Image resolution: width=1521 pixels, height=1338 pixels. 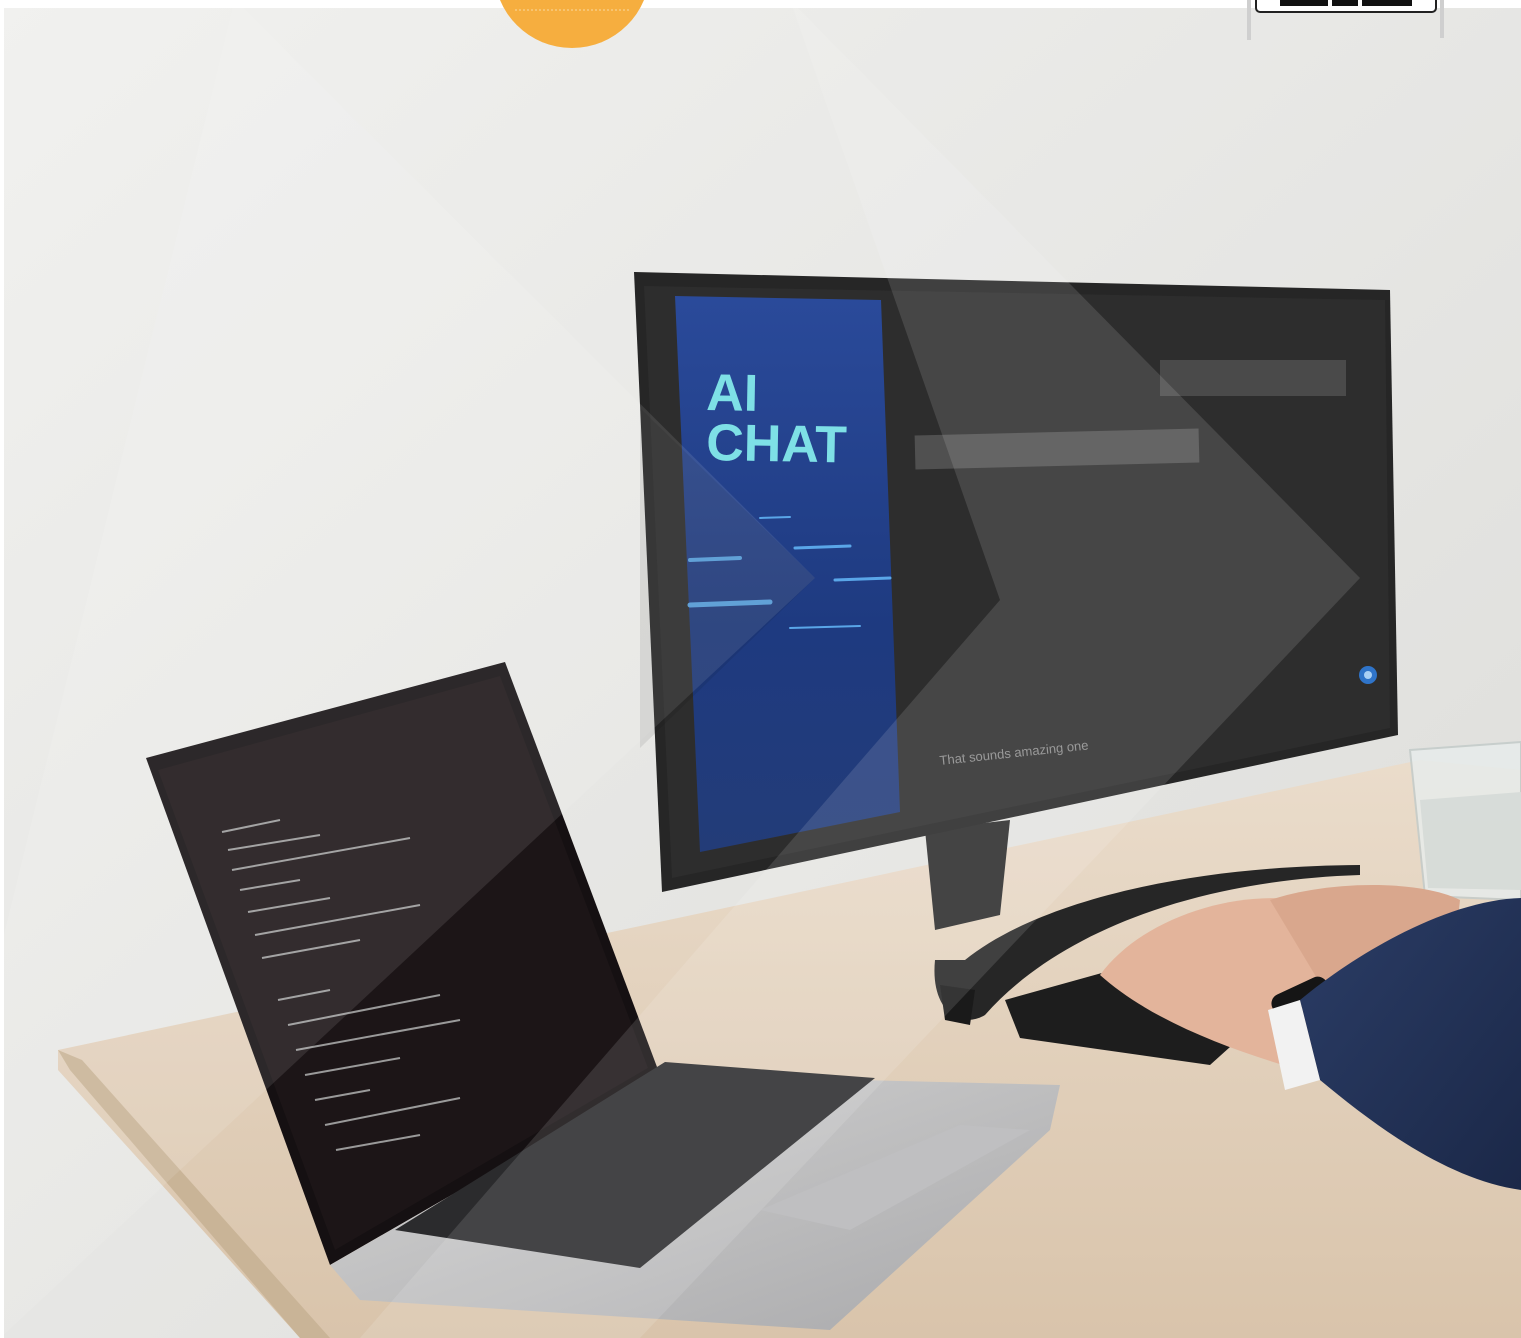 I want to click on send-button-icon, so click(x=1368, y=675).